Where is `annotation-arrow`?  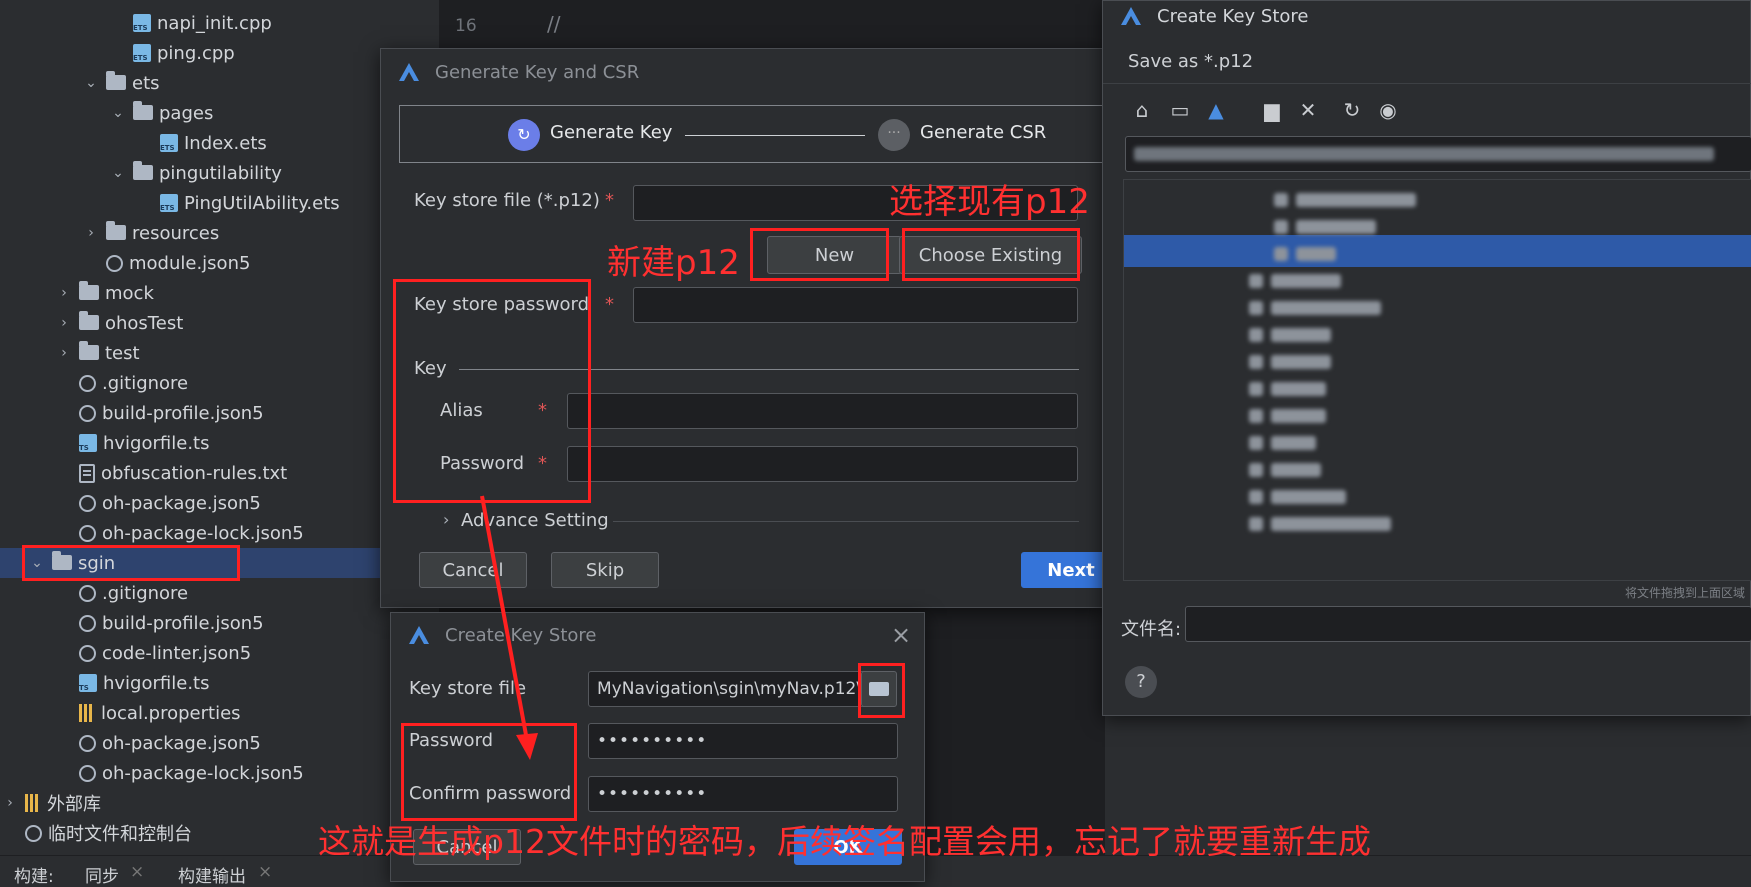
annotation-arrow is located at coordinates (509, 627).